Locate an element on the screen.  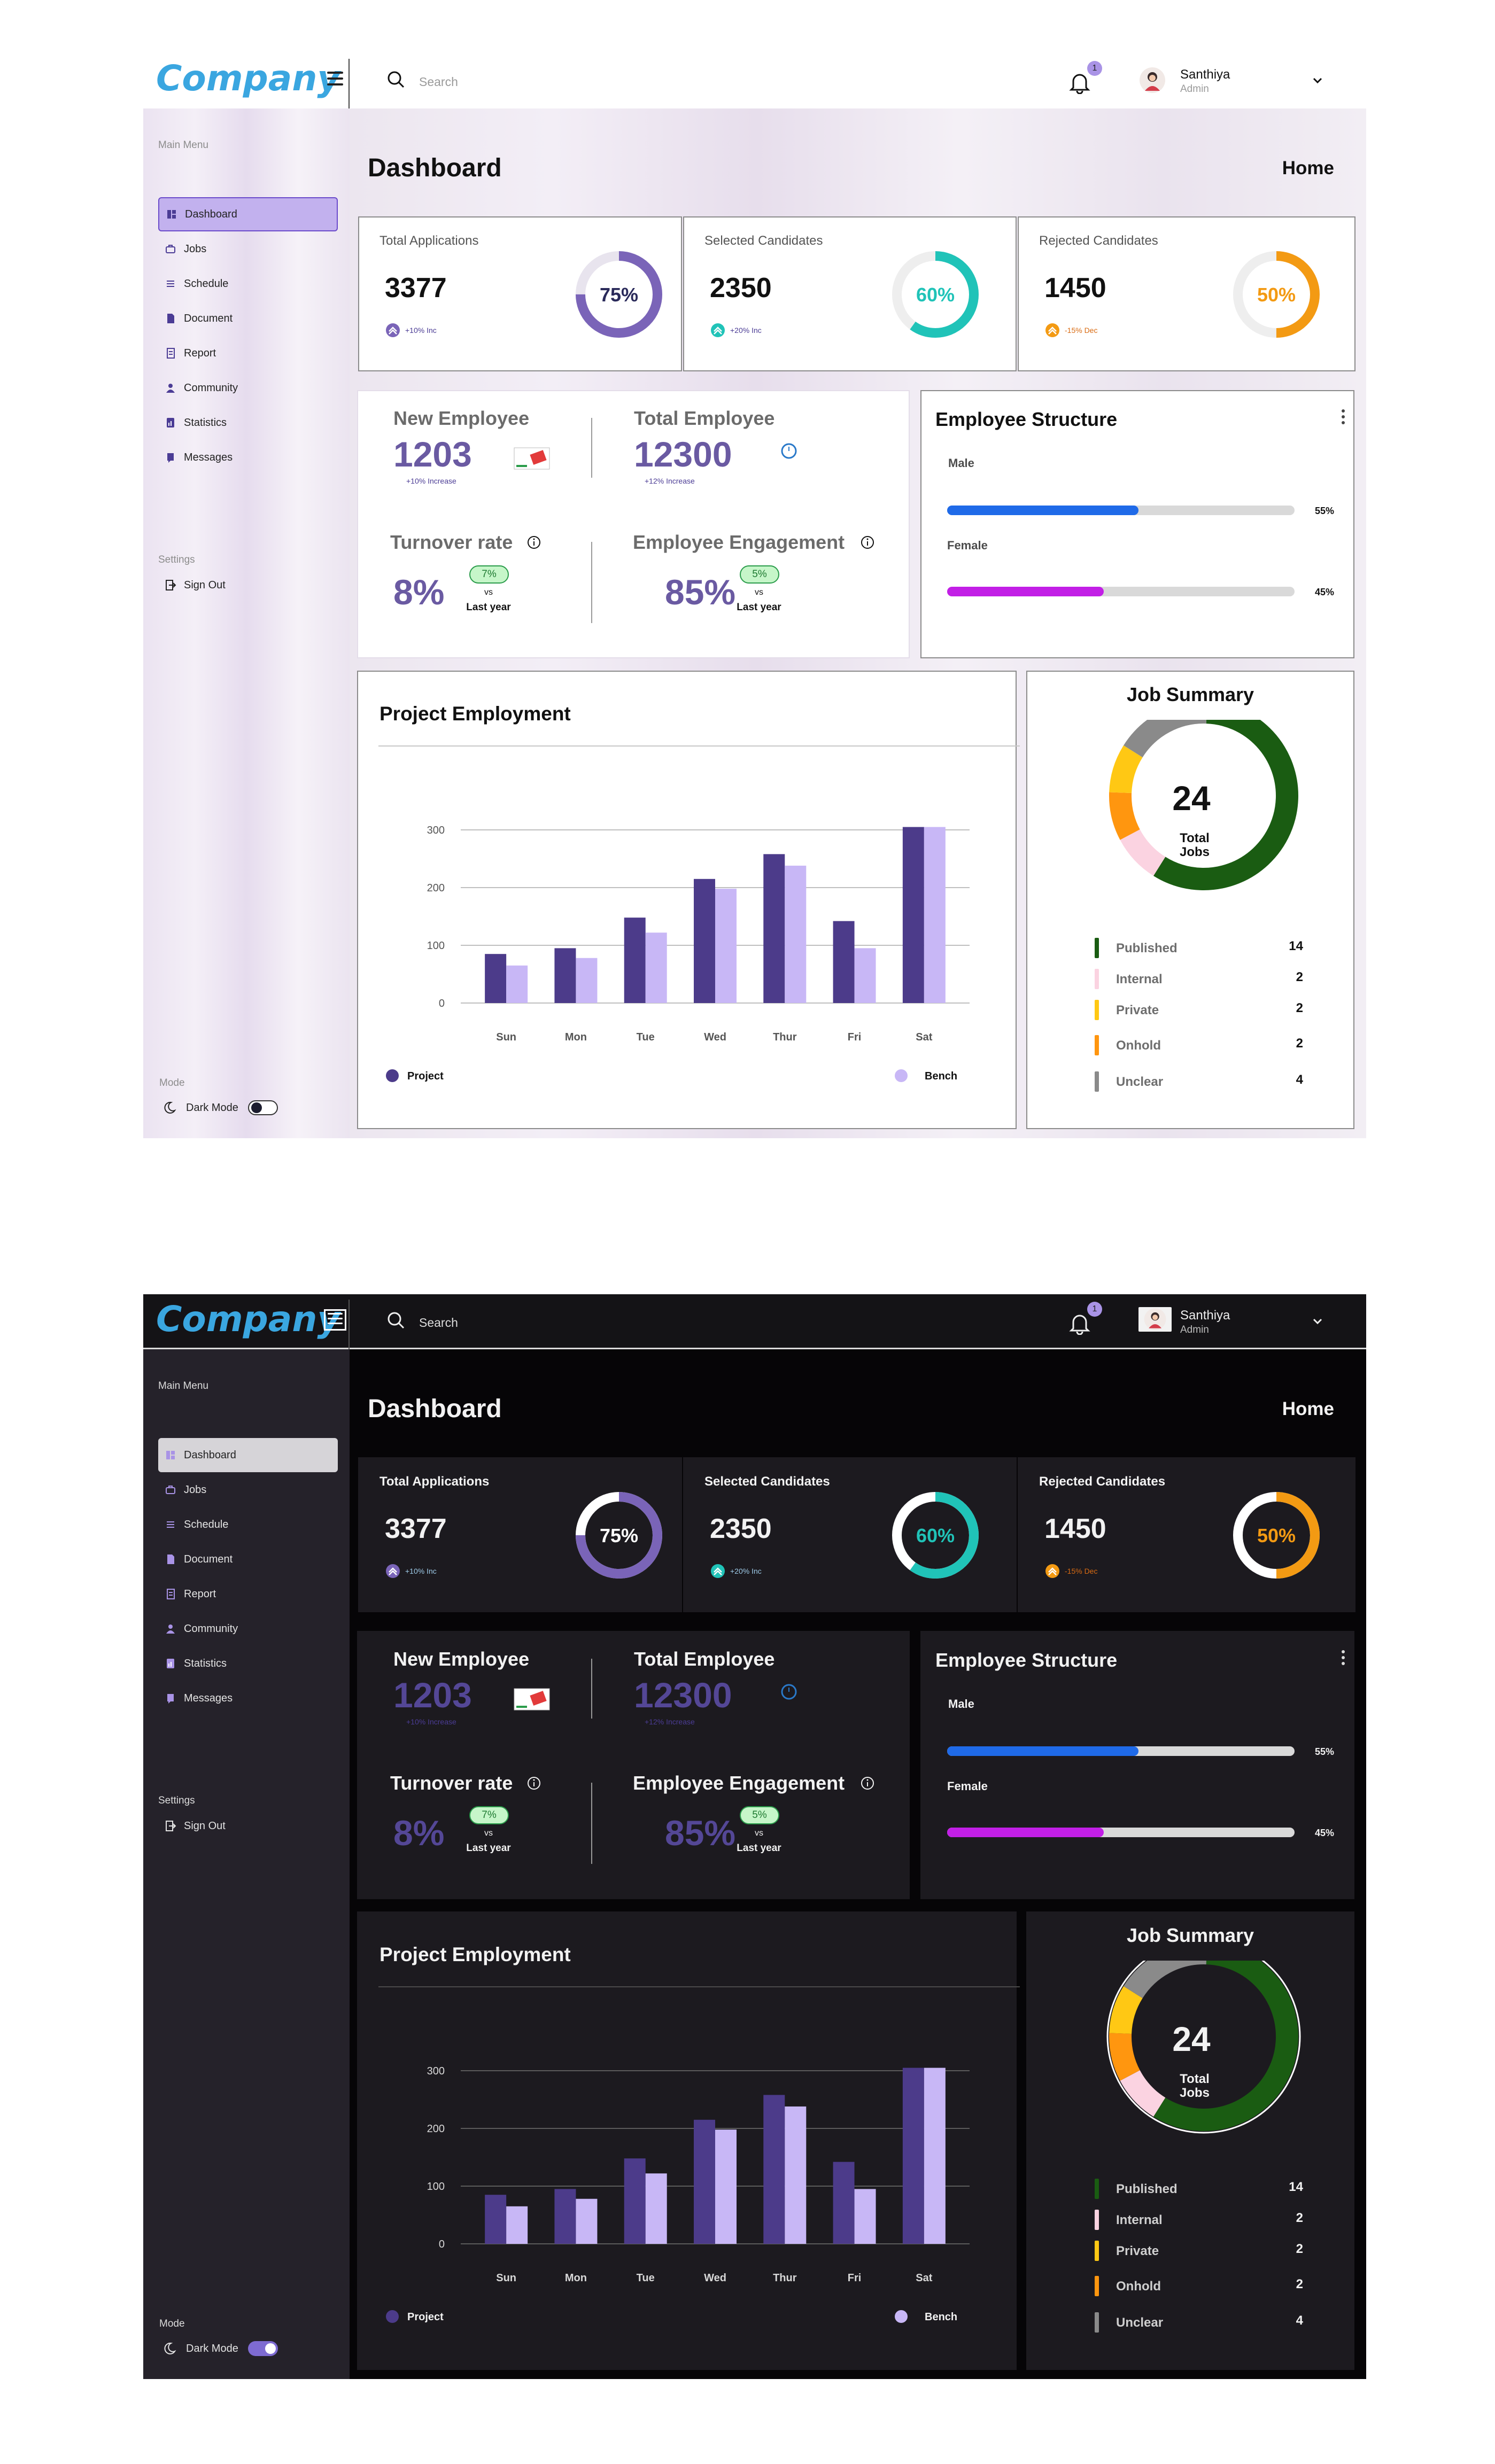
turnover-rate-value: 8% is located at coordinates (419, 1833).